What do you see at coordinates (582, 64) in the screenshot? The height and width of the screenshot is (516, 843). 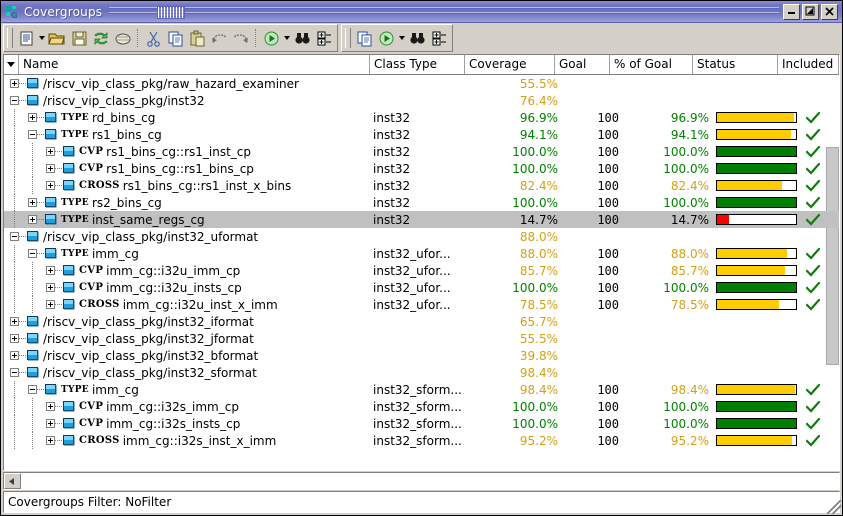 I see `column-header-goal: Goal` at bounding box center [582, 64].